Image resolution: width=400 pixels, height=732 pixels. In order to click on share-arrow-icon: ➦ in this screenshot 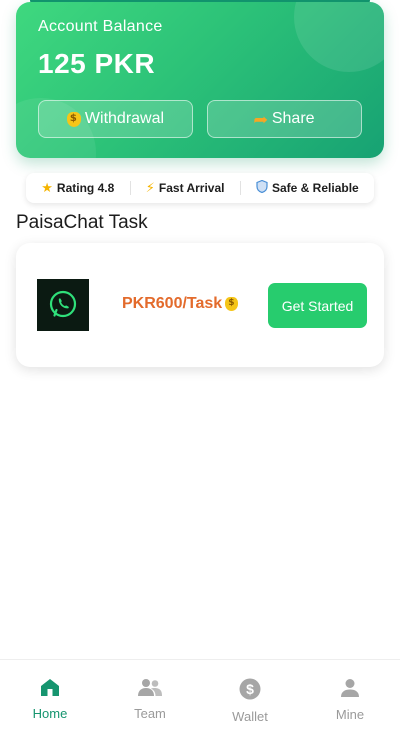, I will do `click(261, 119)`.